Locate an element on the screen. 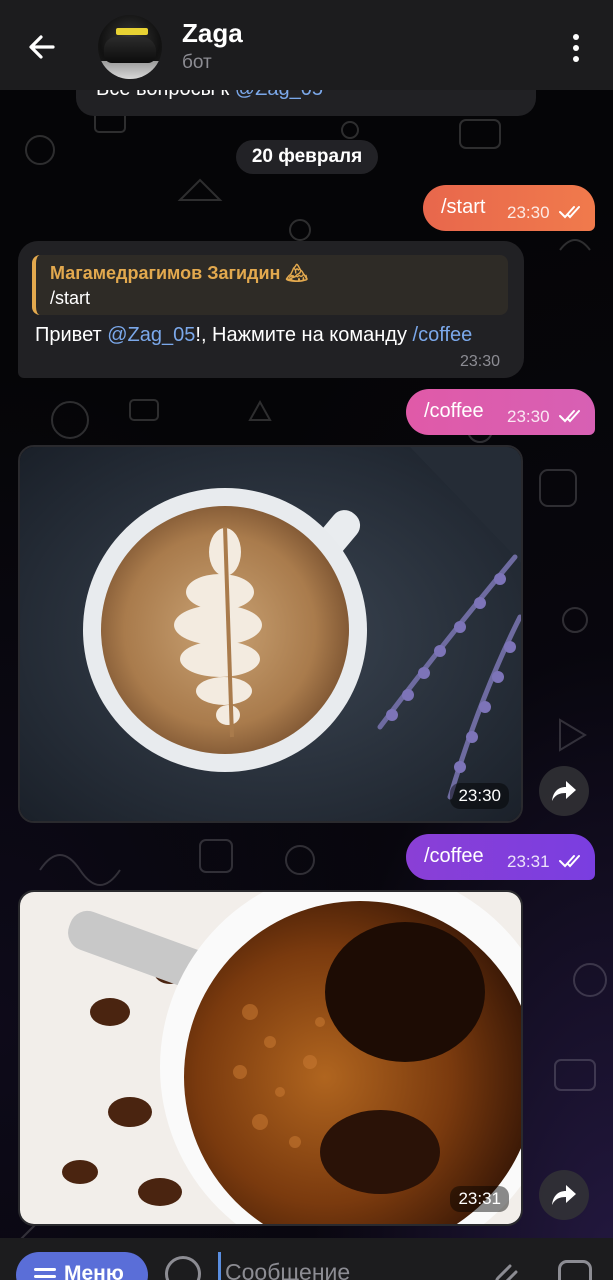 The width and height of the screenshot is (613, 1280). back-button is located at coordinates (42, 47).